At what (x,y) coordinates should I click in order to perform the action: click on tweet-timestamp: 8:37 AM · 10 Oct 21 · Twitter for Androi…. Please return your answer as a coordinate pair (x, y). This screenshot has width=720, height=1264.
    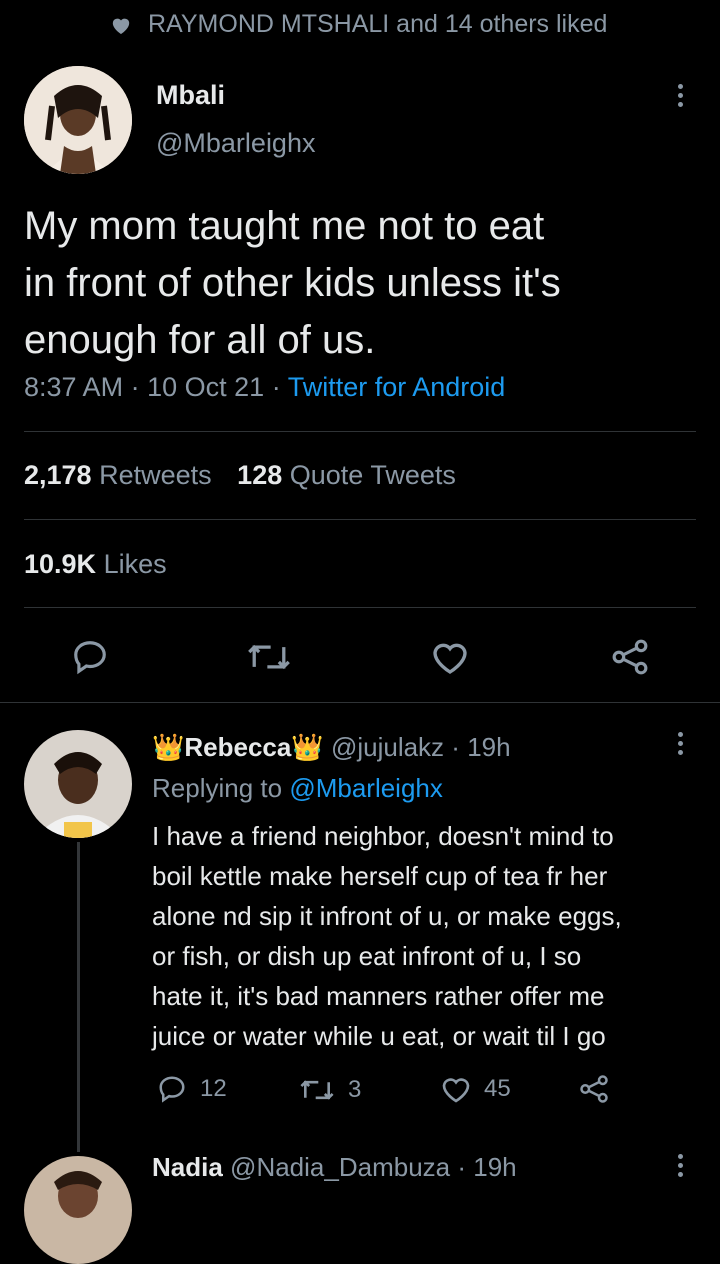
    Looking at the image, I should click on (264, 387).